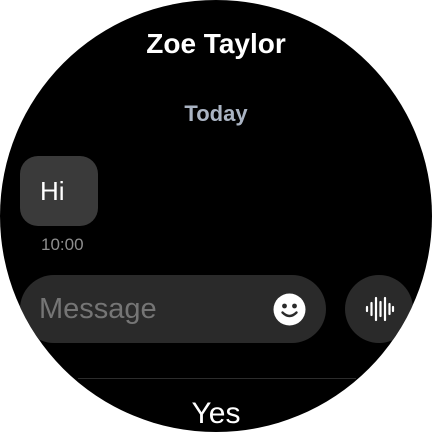 Image resolution: width=432 pixels, height=432 pixels. I want to click on message-input, so click(149, 309).